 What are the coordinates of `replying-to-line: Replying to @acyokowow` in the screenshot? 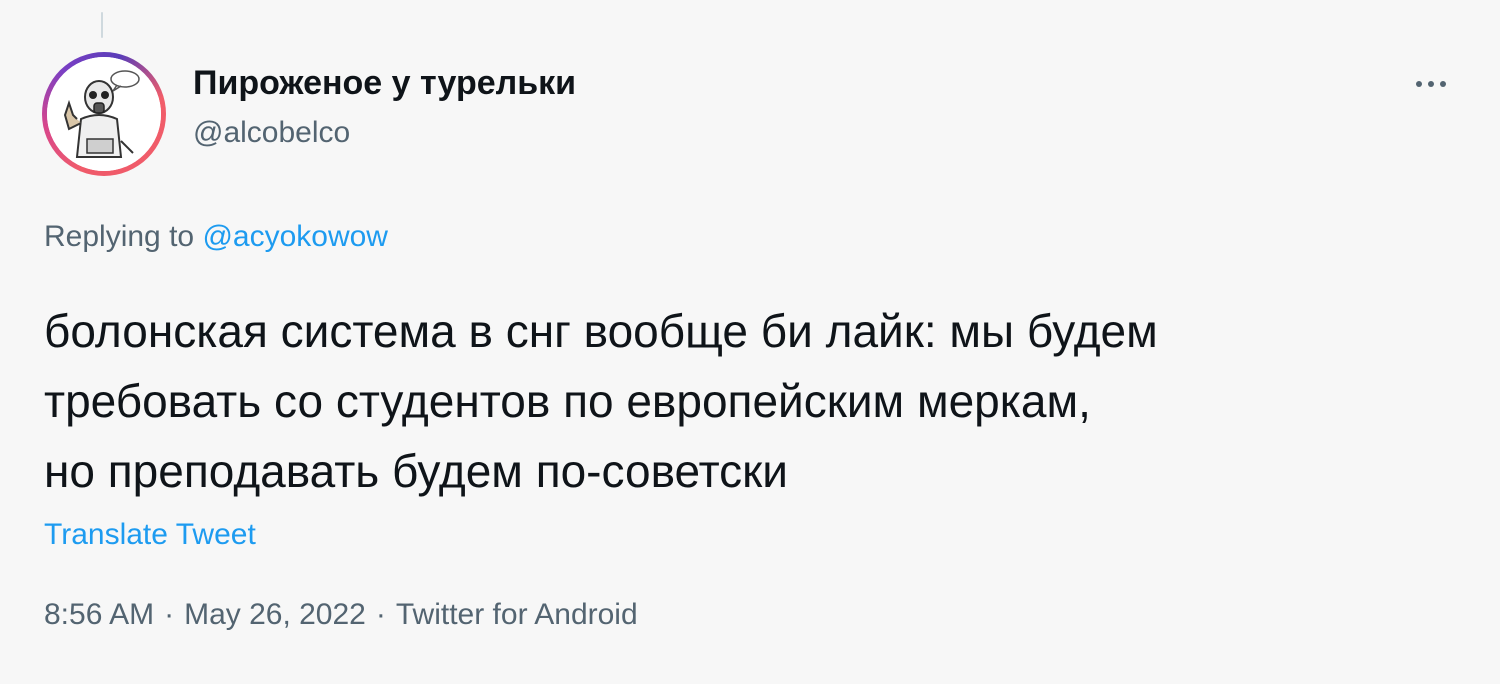 It's located at (216, 237).